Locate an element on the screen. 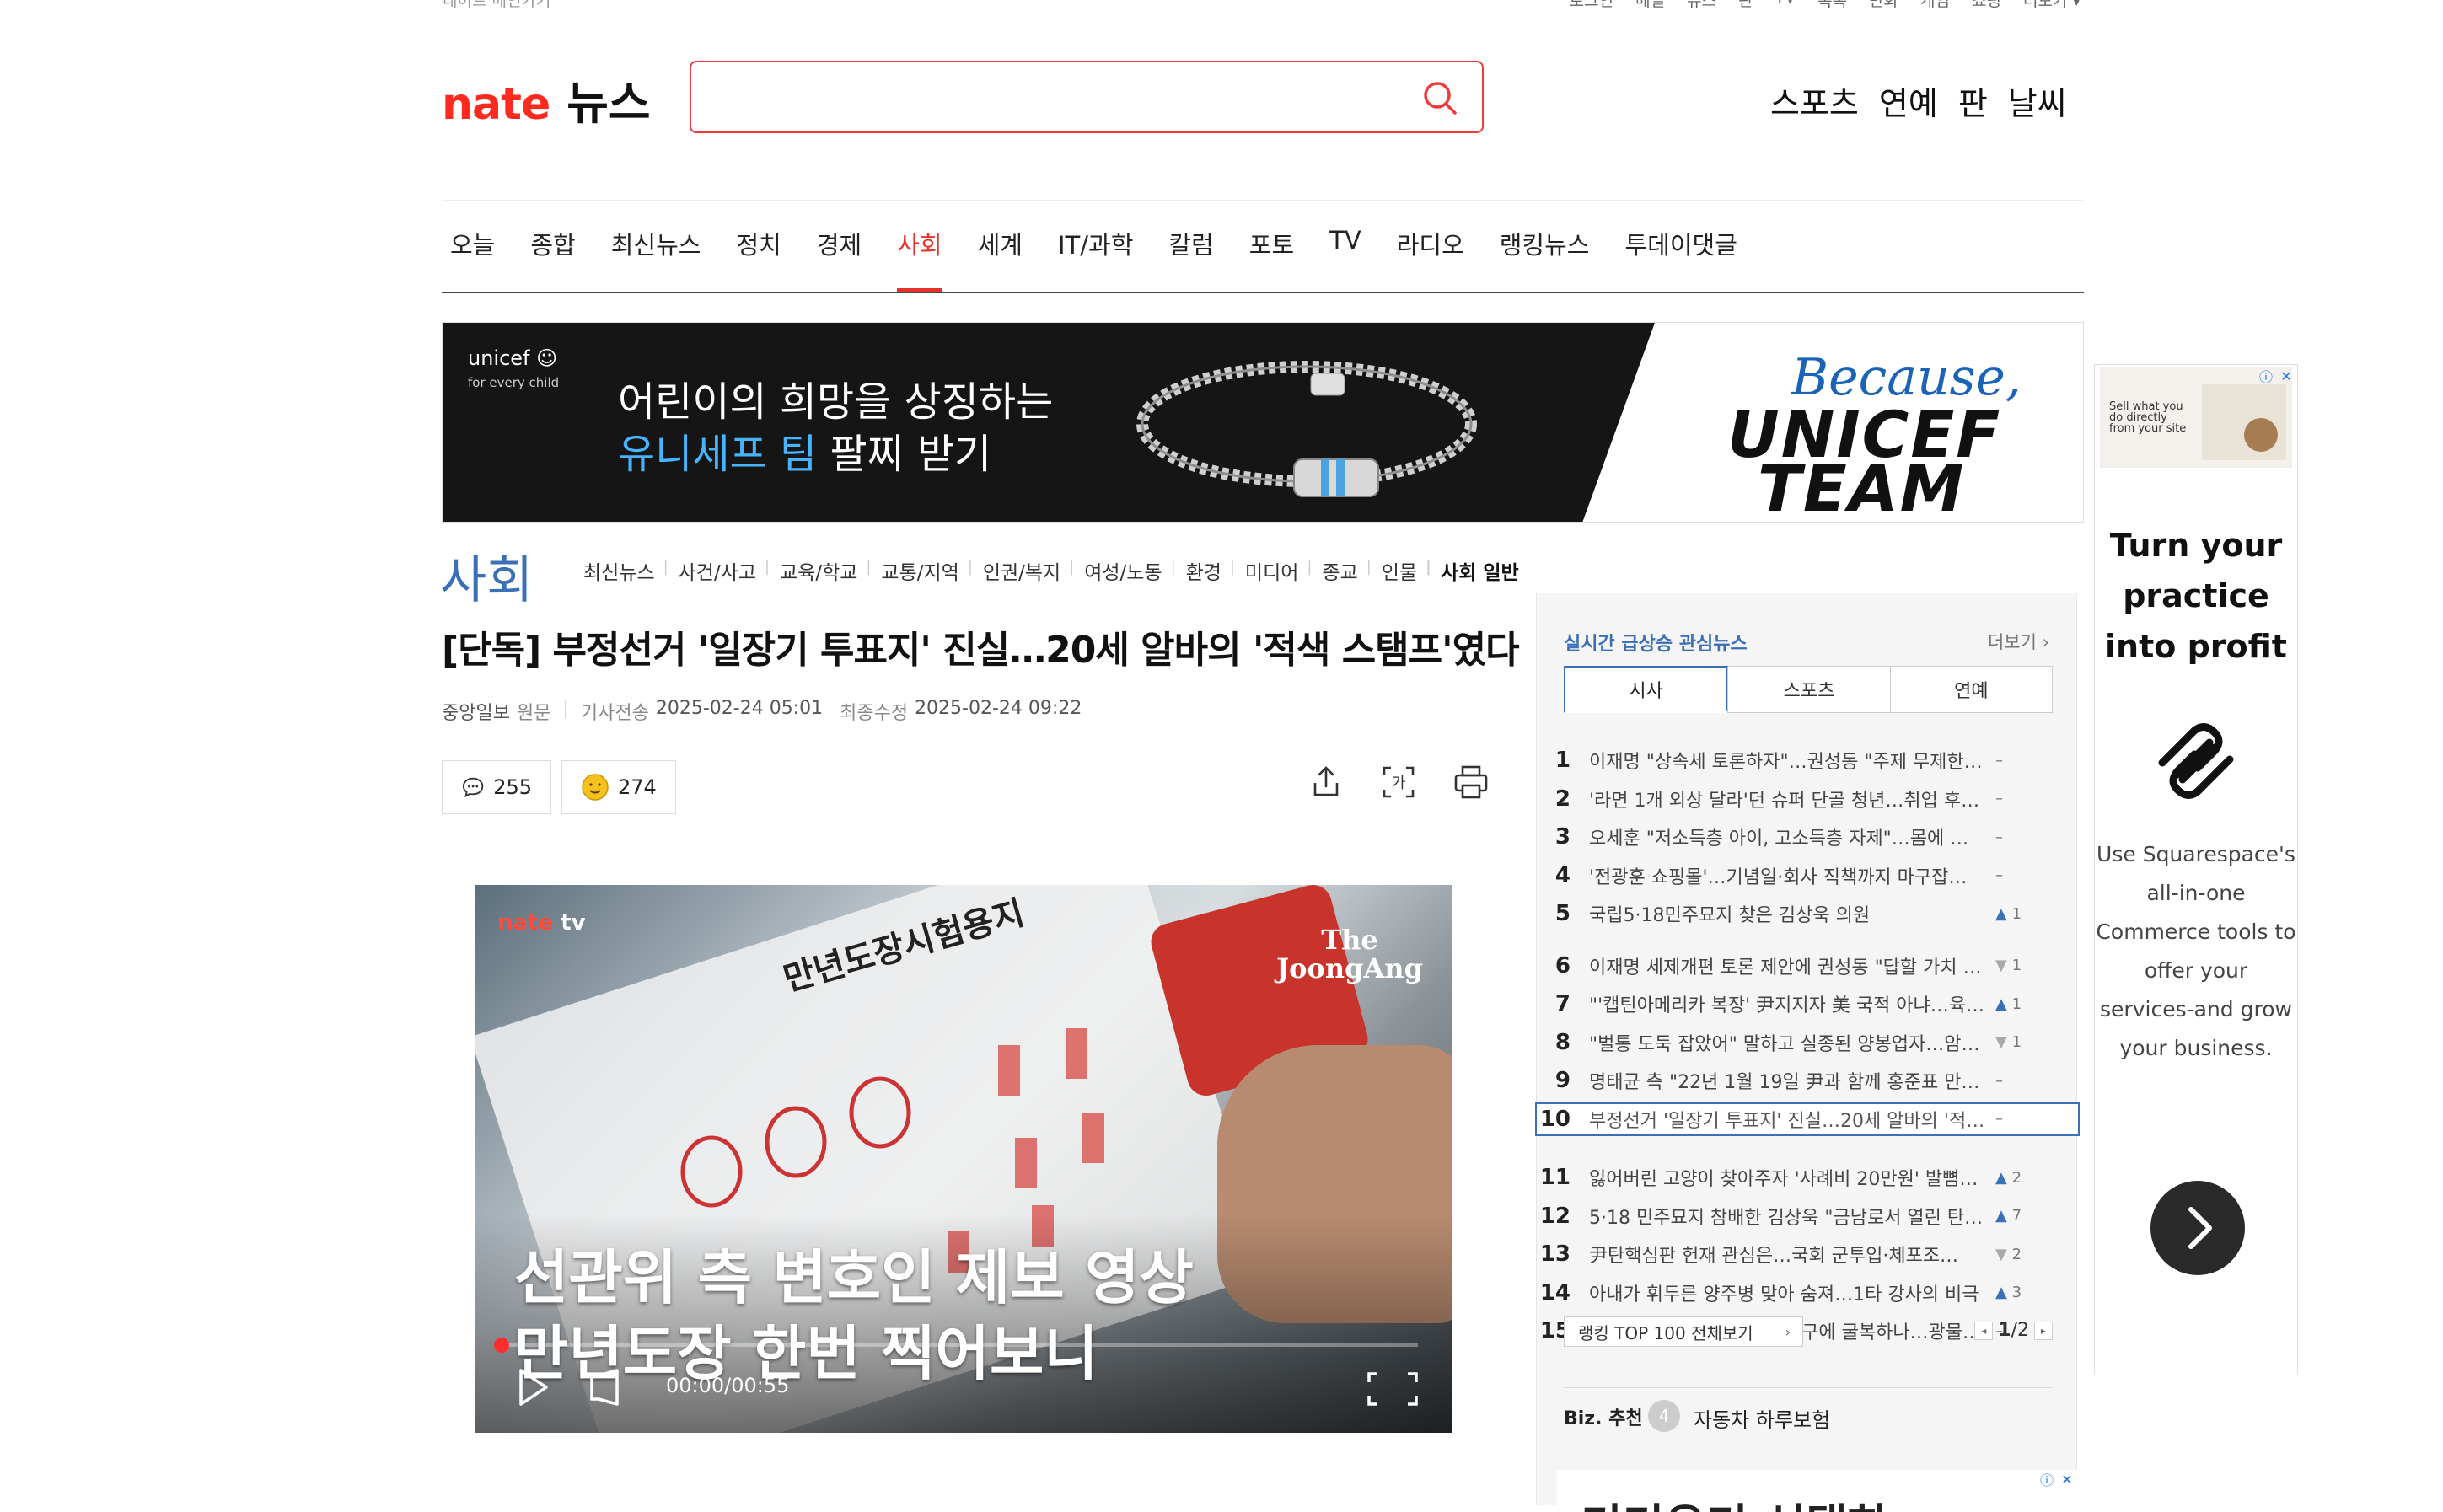 Image resolution: width=2443 pixels, height=1512 pixels. ranking-row: 8 "벌통 도둑 잡았어" 말하고 실종된 양봉업자…암… ▼ 1 is located at coordinates (1807, 1042).